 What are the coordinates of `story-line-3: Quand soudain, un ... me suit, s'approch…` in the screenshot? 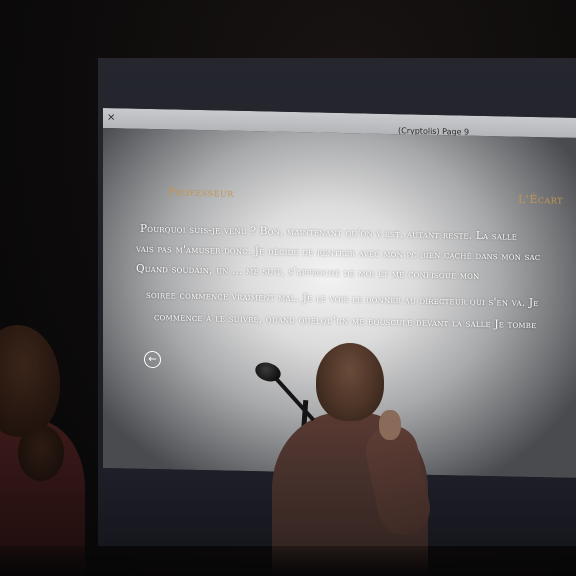 It's located at (308, 272).